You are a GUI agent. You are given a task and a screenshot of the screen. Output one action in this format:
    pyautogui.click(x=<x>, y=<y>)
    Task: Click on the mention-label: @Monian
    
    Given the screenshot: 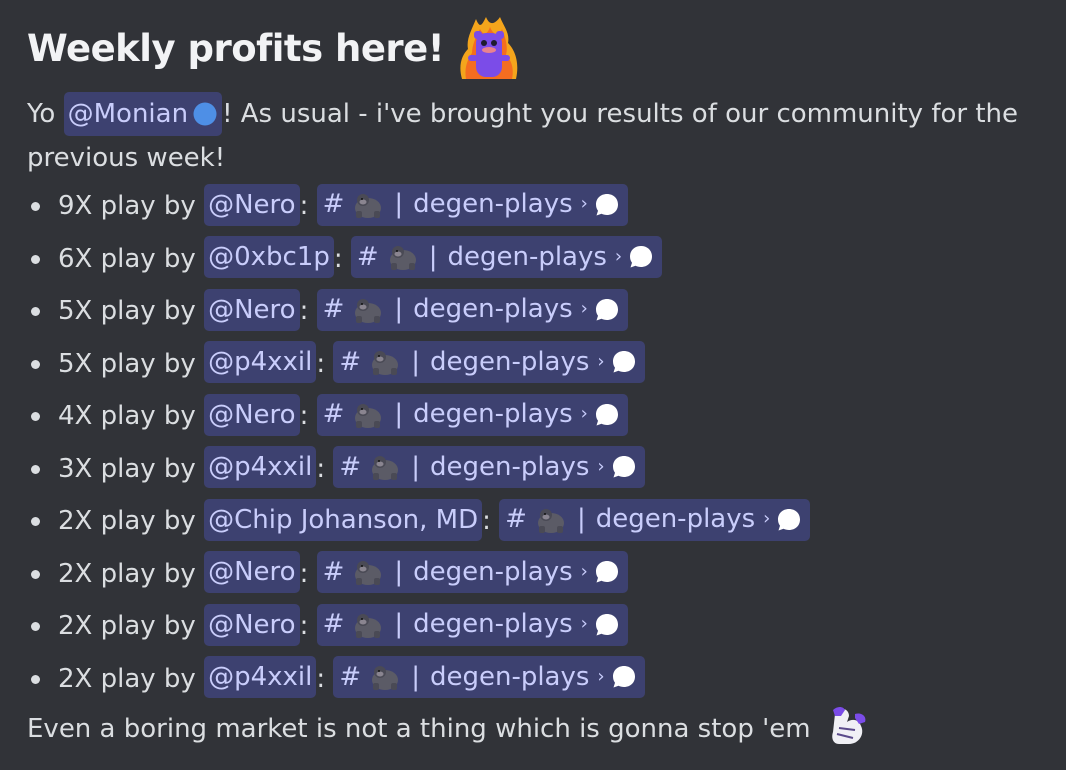 What is the action you would take?
    pyautogui.click(x=128, y=114)
    